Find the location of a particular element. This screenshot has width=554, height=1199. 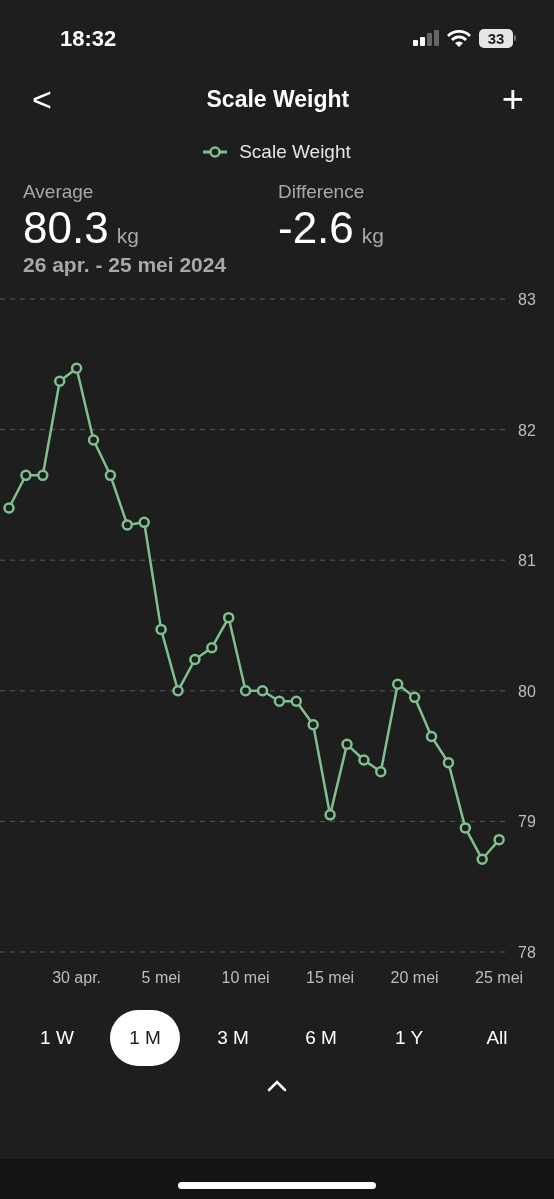

x-axis-label: 15 mei is located at coordinates (330, 977).